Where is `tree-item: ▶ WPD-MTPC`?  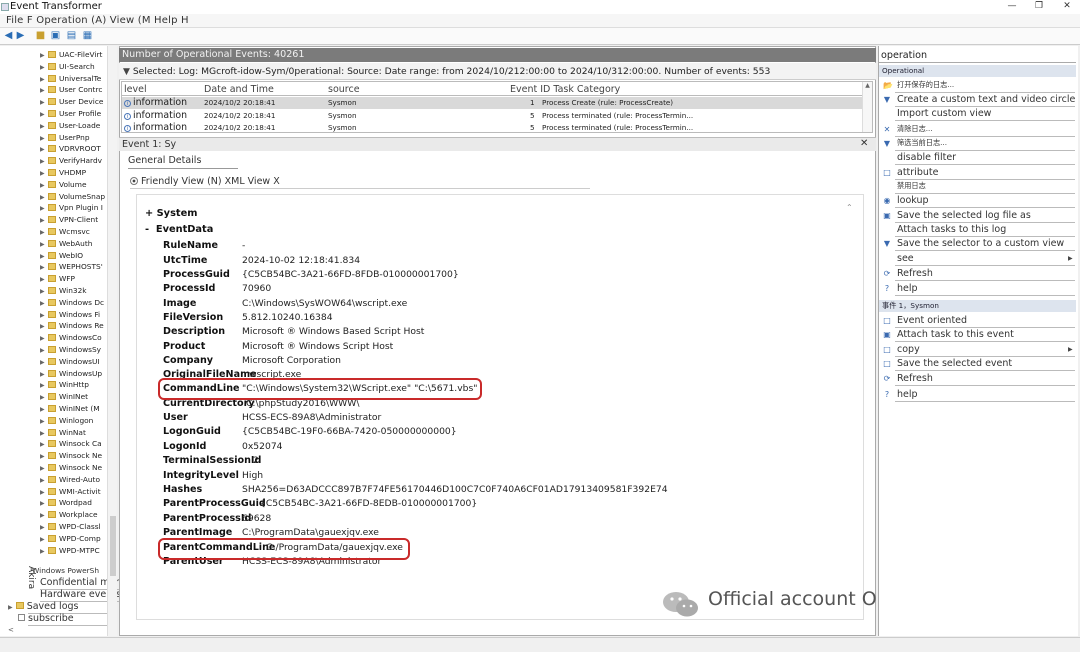
tree-item: ▶ WPD-MTPC is located at coordinates (78, 551).